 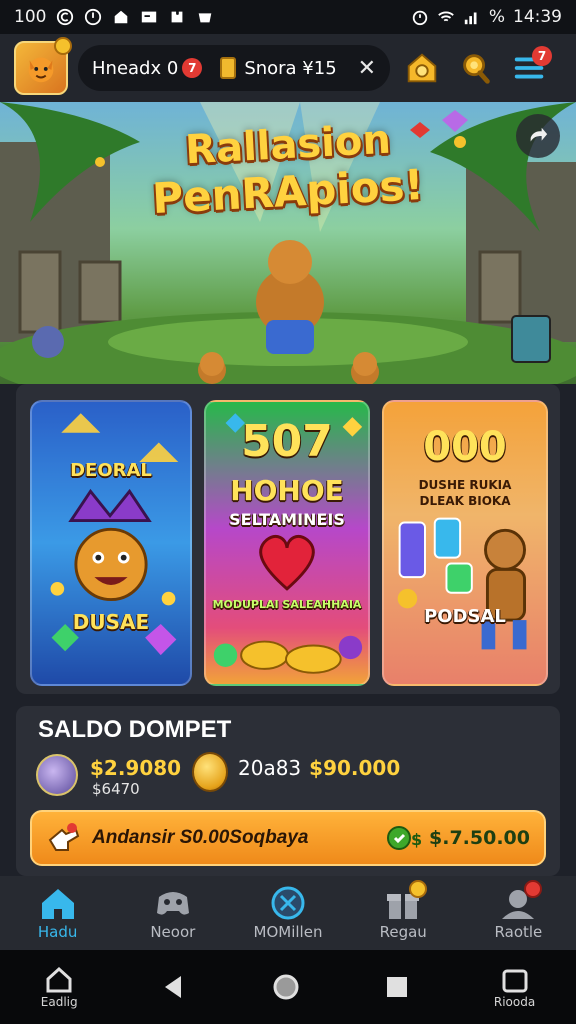 I want to click on ticket-icon, so click(x=228, y=68).